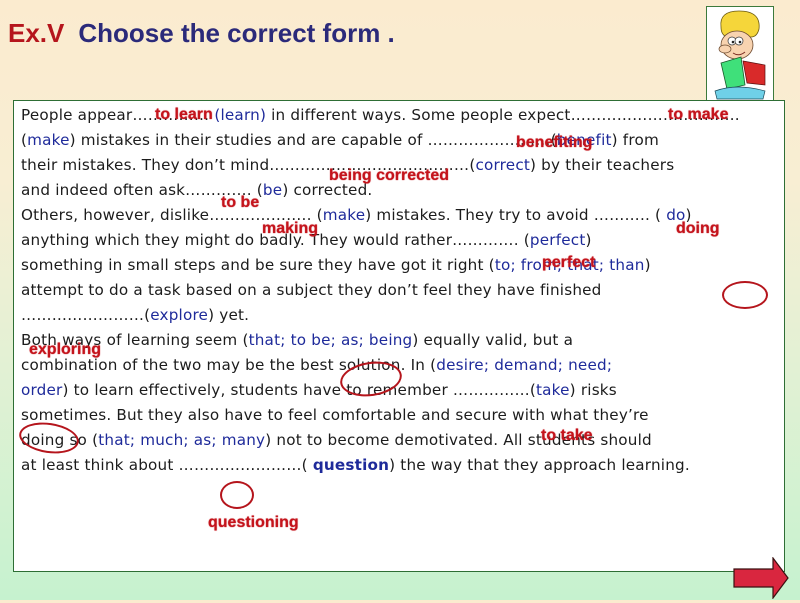 Image resolution: width=800 pixels, height=603 pixels. Describe the element at coordinates (516, 215) in the screenshot. I see `sentence-text: ) mistakes. They try to avoid ……….. (` at that location.